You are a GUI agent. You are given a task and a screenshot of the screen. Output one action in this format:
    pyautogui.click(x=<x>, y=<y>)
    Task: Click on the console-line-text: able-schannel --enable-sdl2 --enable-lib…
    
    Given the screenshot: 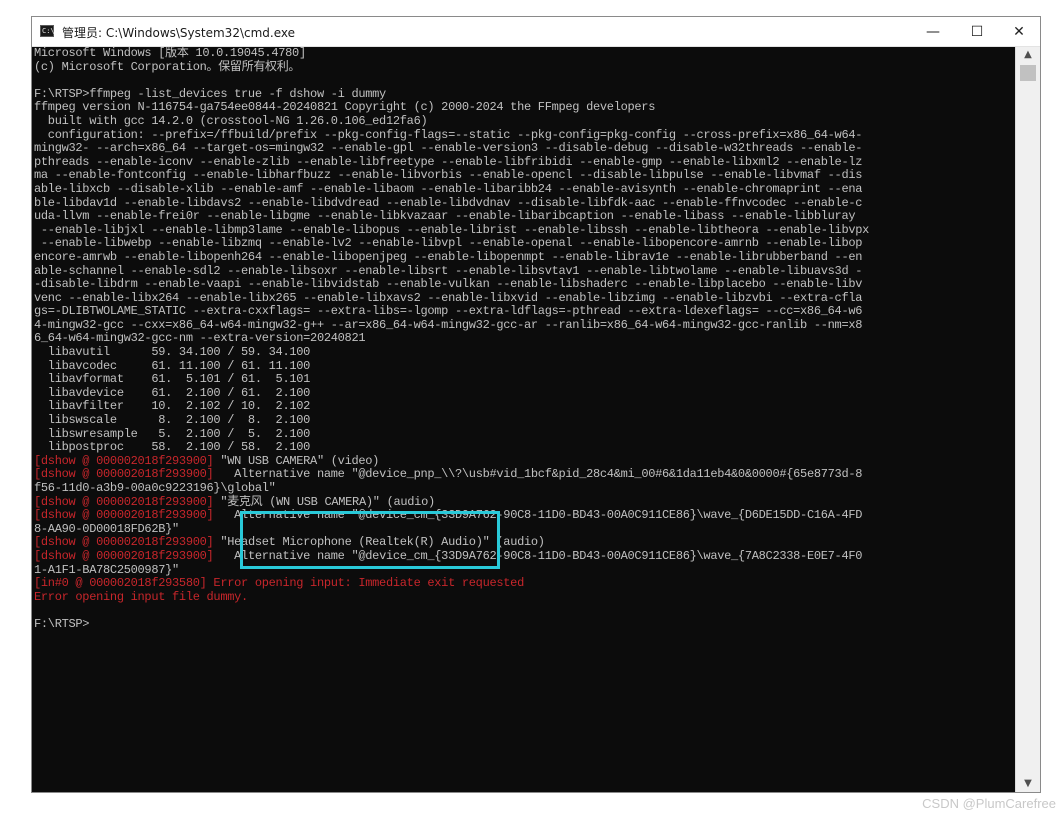 What is the action you would take?
    pyautogui.click(x=448, y=270)
    